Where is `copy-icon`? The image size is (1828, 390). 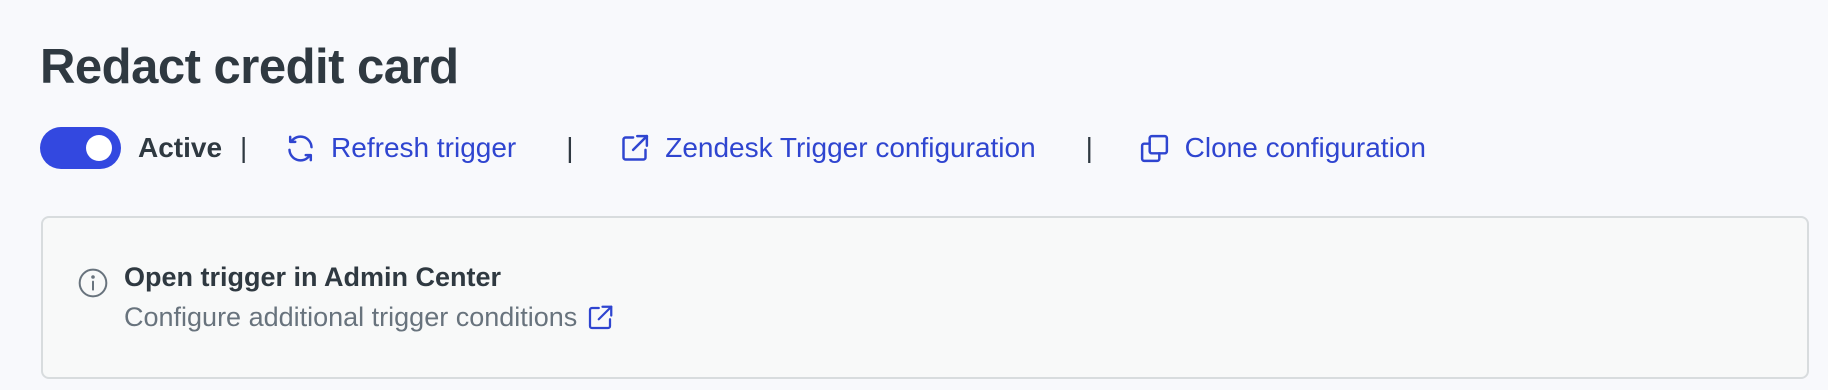 copy-icon is located at coordinates (1154, 148).